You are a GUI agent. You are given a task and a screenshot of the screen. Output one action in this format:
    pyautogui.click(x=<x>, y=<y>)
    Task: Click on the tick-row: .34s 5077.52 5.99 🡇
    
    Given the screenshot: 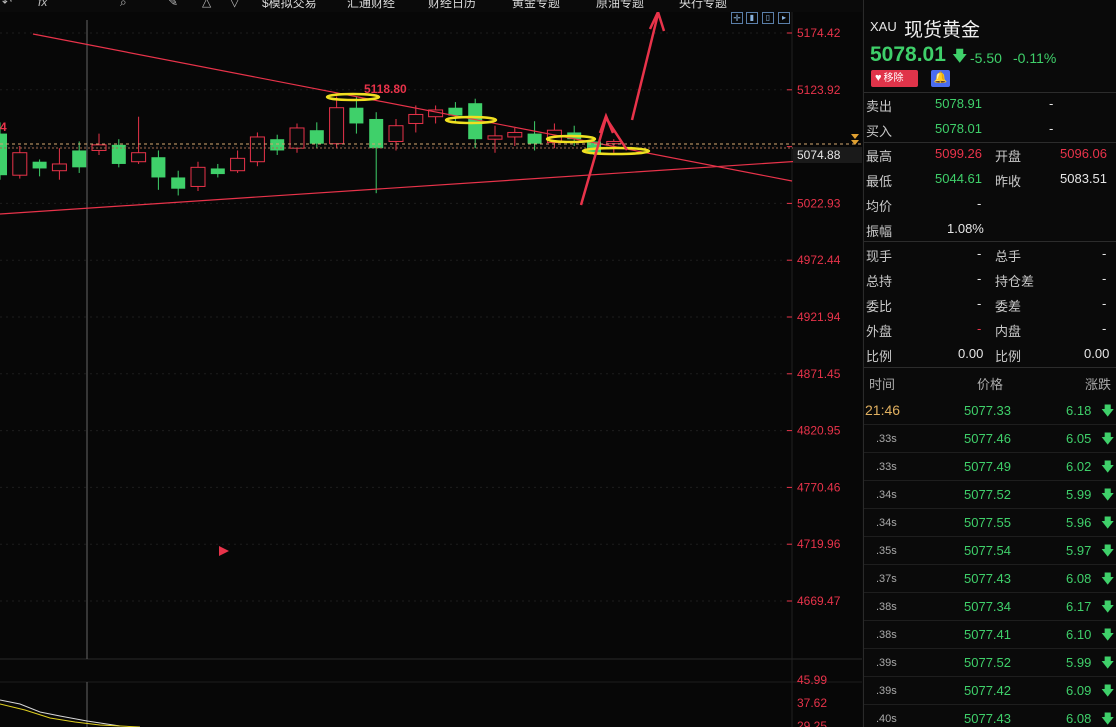 What is the action you would take?
    pyautogui.click(x=990, y=495)
    